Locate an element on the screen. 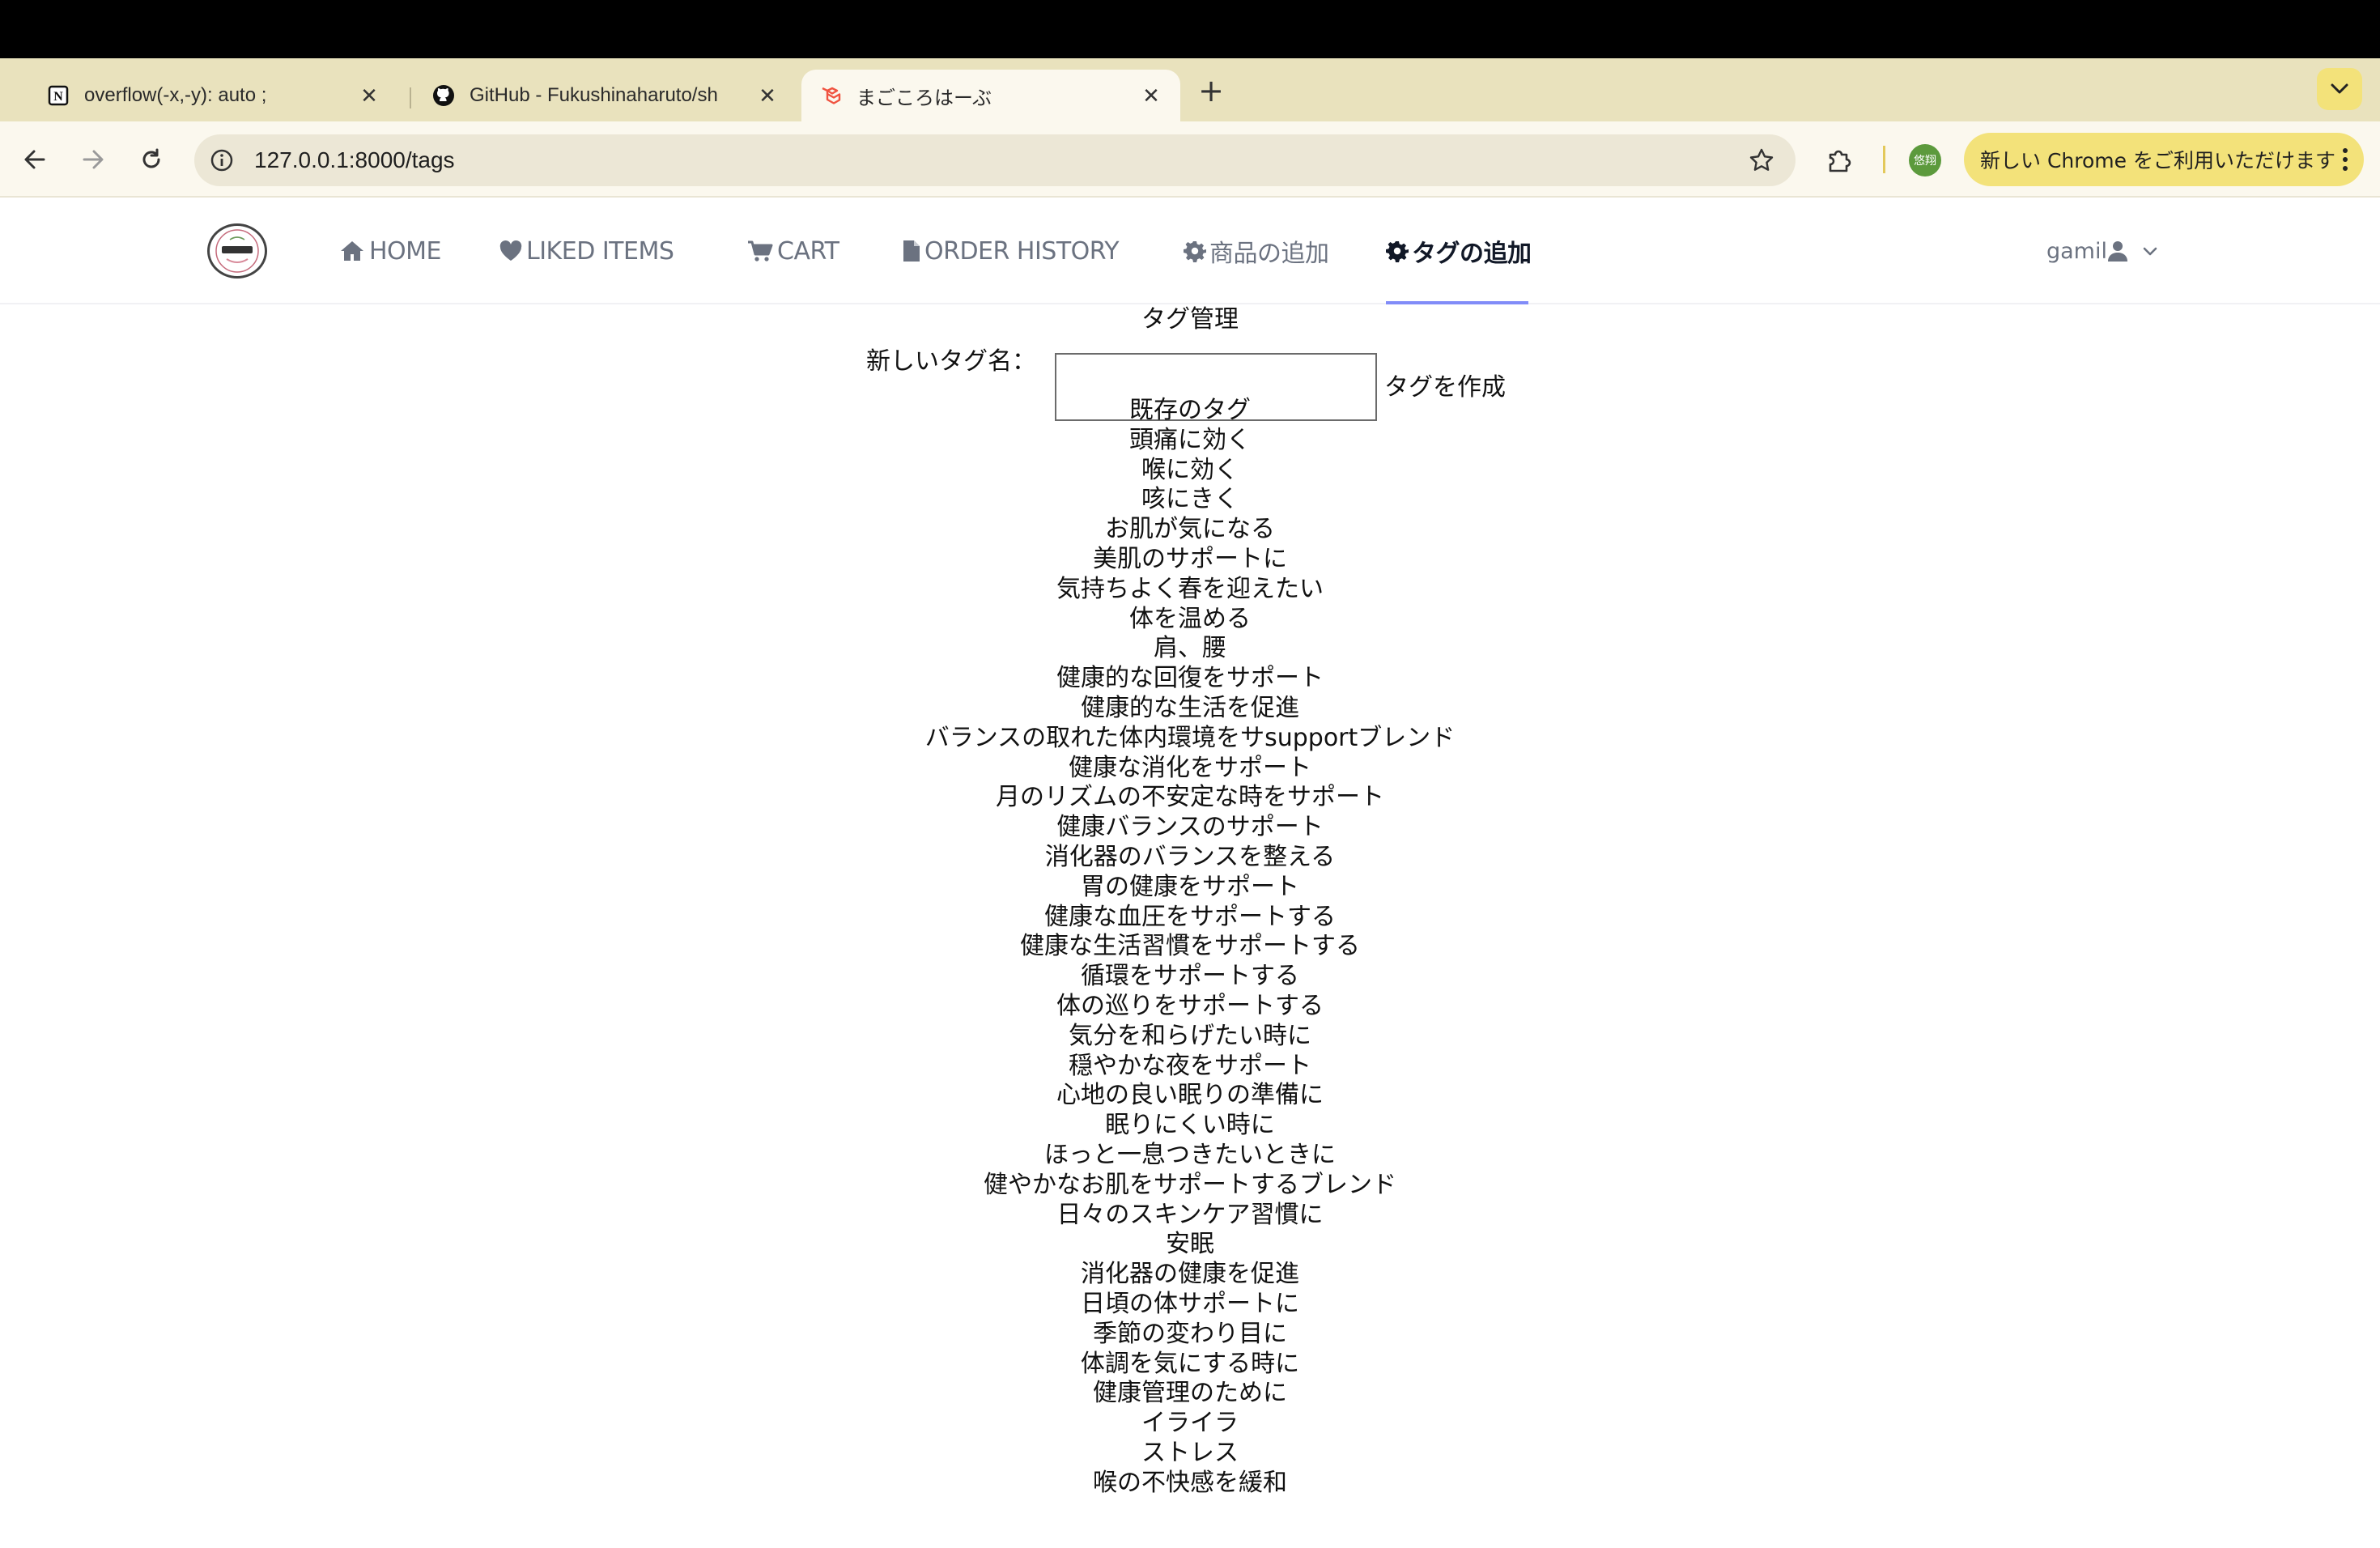  tag-list-item: ほっと一息つきたいときに is located at coordinates (1190, 1154).